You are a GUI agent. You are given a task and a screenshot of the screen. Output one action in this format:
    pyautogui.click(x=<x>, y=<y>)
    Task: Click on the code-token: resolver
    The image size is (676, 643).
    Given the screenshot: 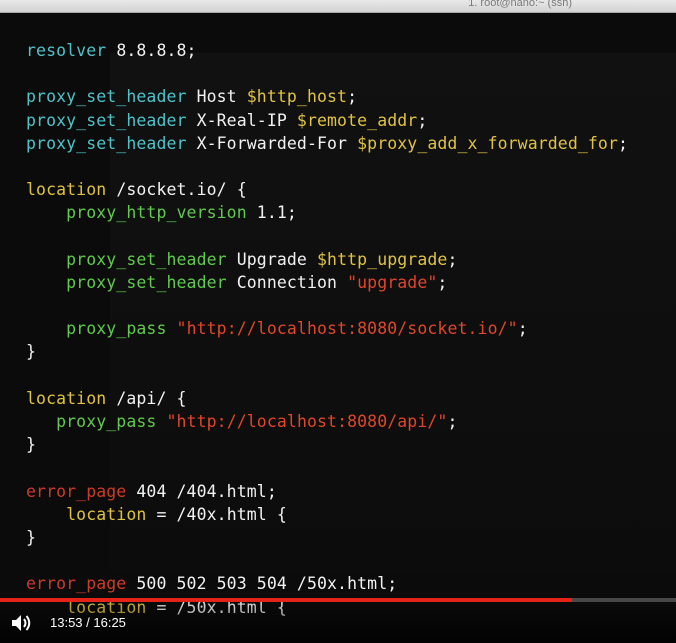 What is the action you would take?
    pyautogui.click(x=66, y=50)
    